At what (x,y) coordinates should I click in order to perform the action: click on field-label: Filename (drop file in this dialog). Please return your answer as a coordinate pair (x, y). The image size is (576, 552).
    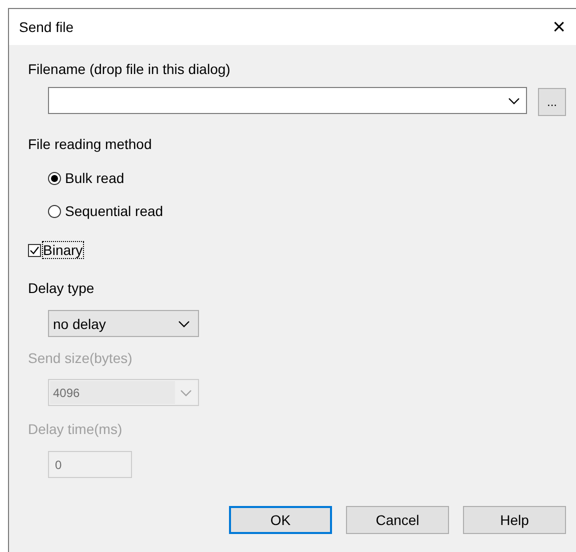
    Looking at the image, I should click on (130, 69).